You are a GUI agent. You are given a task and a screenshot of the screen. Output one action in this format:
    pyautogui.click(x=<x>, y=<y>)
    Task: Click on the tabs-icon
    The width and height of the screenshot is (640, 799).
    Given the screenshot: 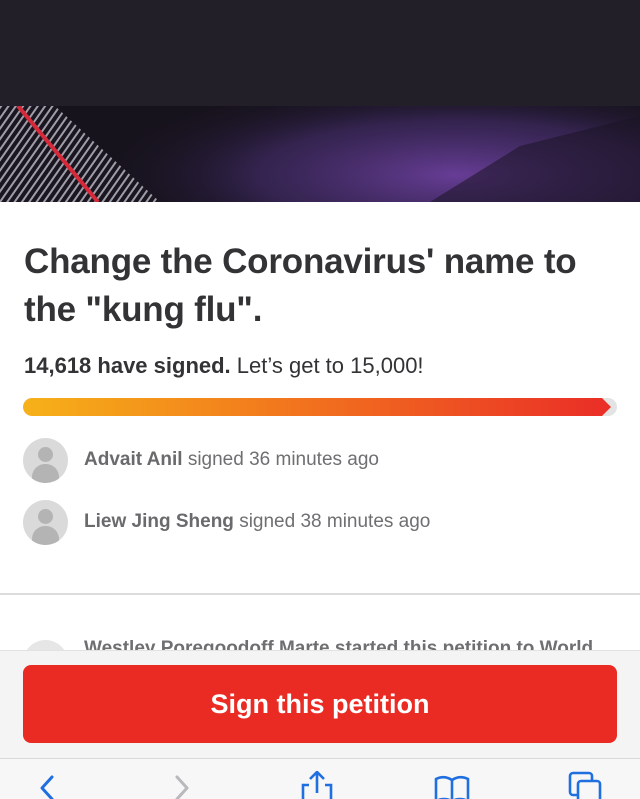 What is the action you would take?
    pyautogui.click(x=586, y=785)
    